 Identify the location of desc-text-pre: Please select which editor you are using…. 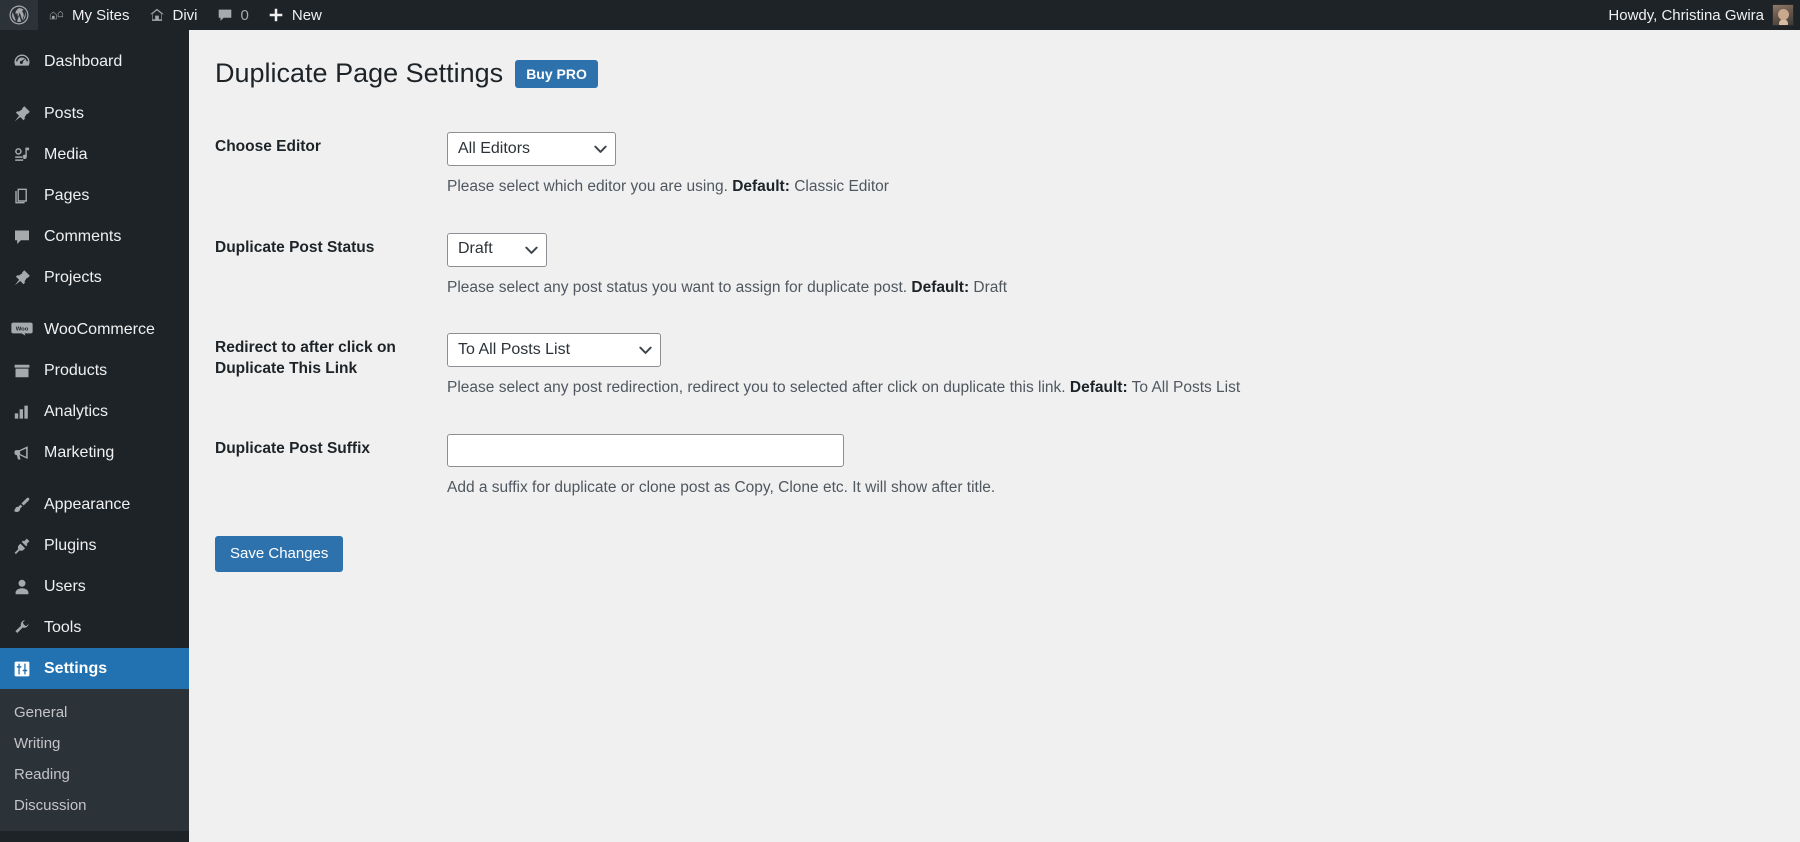
(590, 187).